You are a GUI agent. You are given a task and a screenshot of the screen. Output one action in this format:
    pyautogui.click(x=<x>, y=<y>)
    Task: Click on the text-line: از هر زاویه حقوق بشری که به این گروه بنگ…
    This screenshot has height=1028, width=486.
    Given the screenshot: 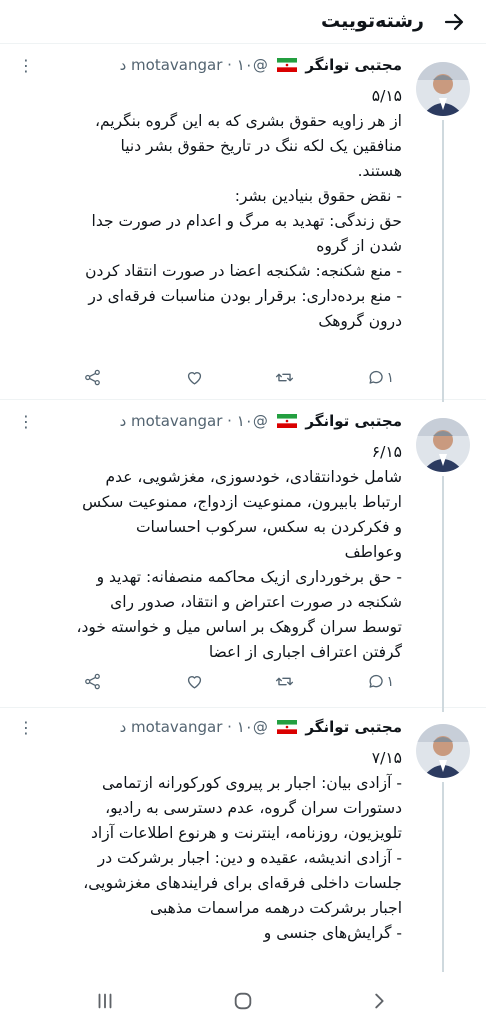 What is the action you would take?
    pyautogui.click(x=248, y=121)
    